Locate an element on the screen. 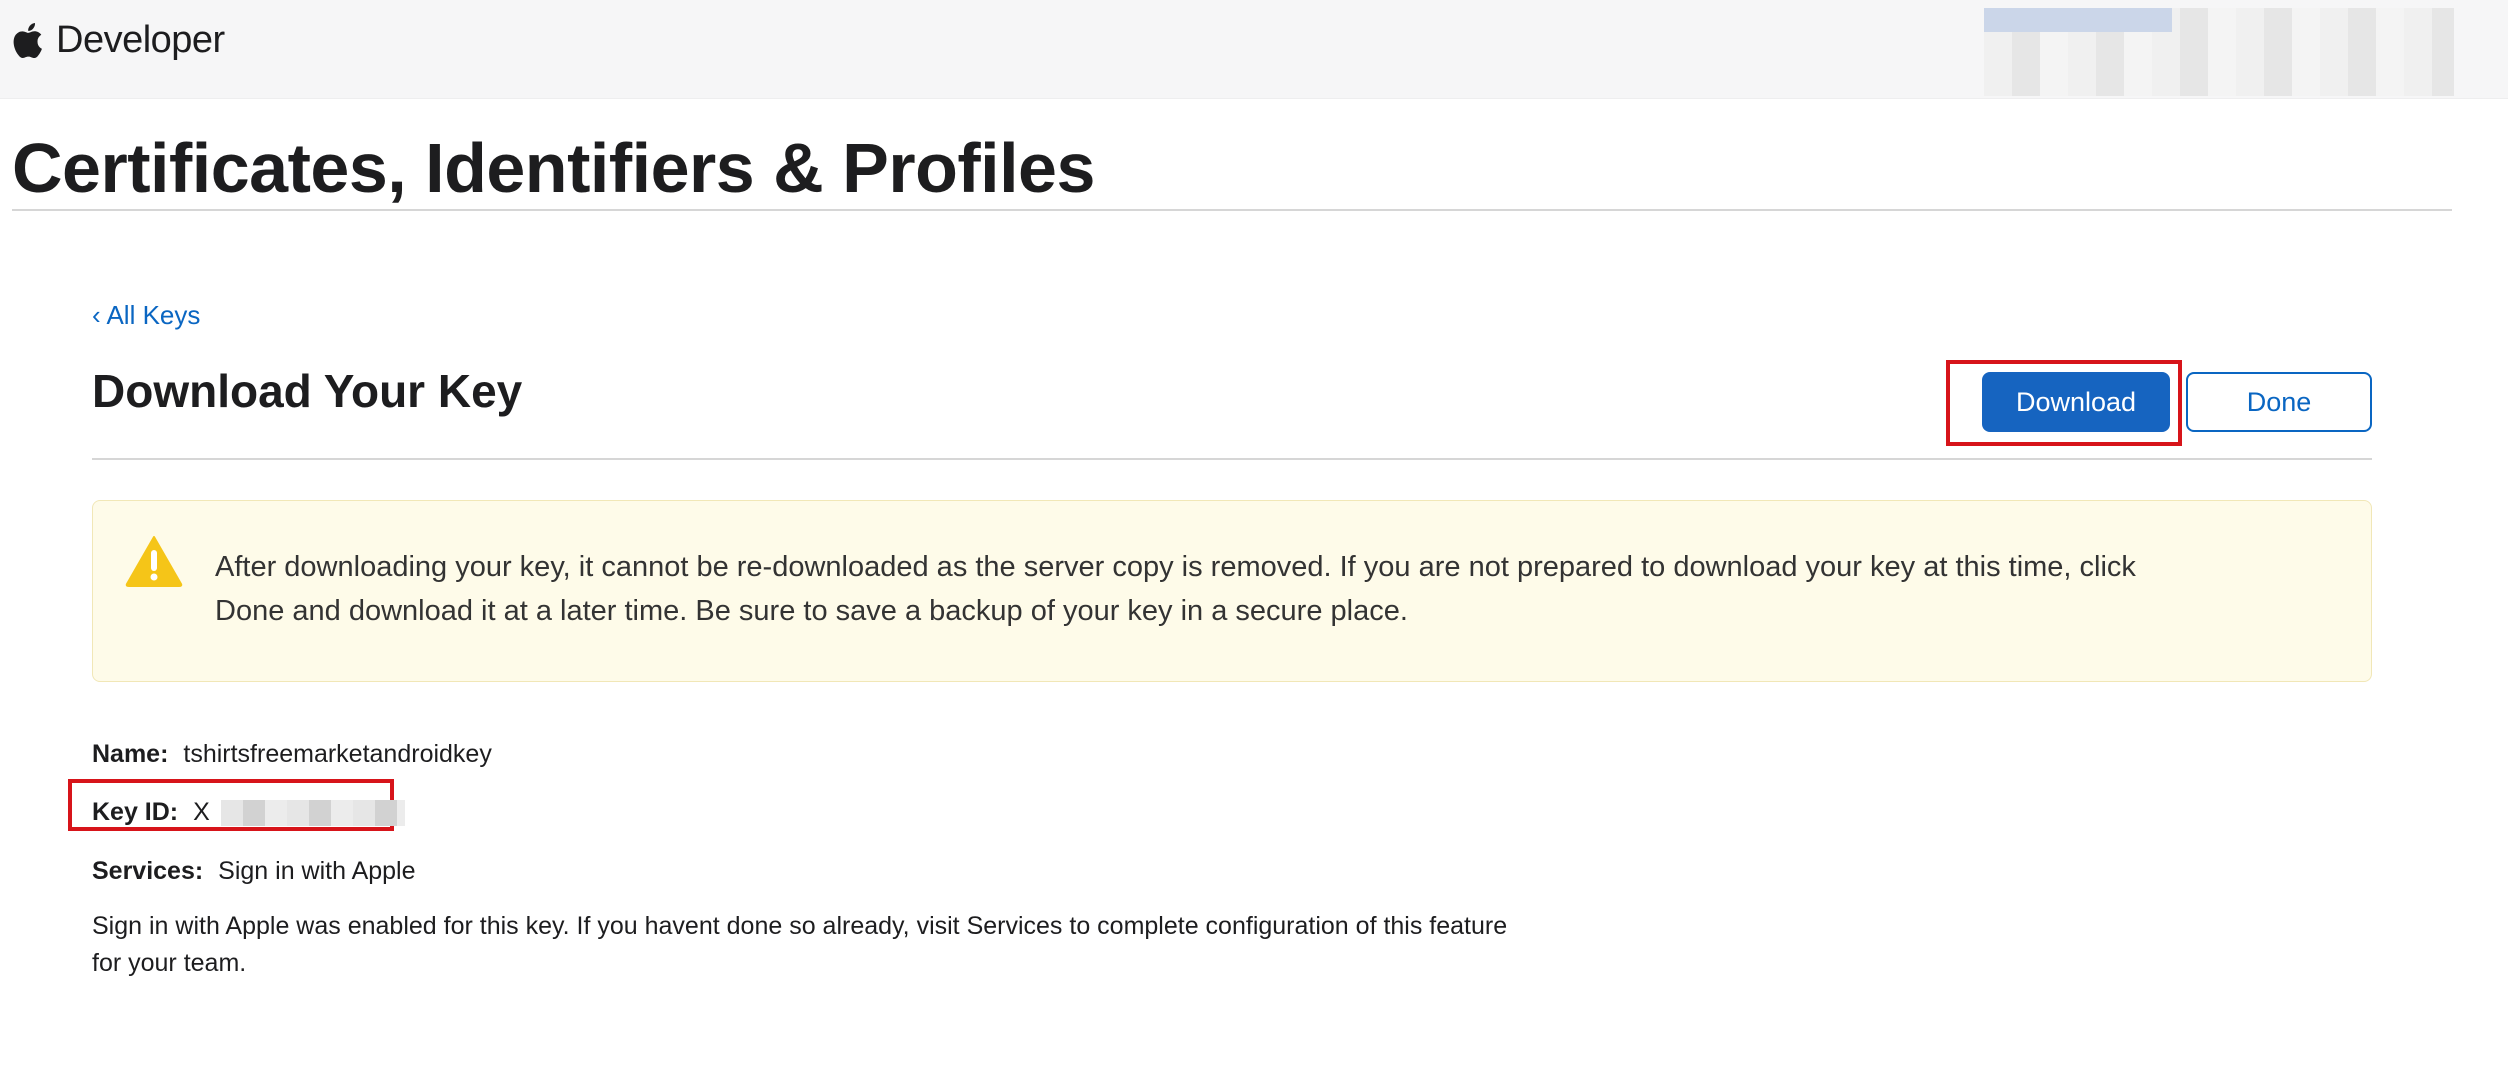  services-label: Services: is located at coordinates (148, 871).